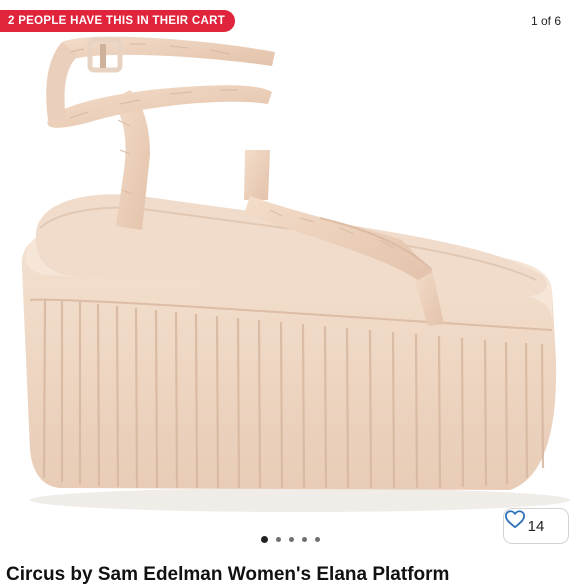  I want to click on cart-count-badge: 2 PEOPLE HAVE THIS IN THEIR CART, so click(118, 21).